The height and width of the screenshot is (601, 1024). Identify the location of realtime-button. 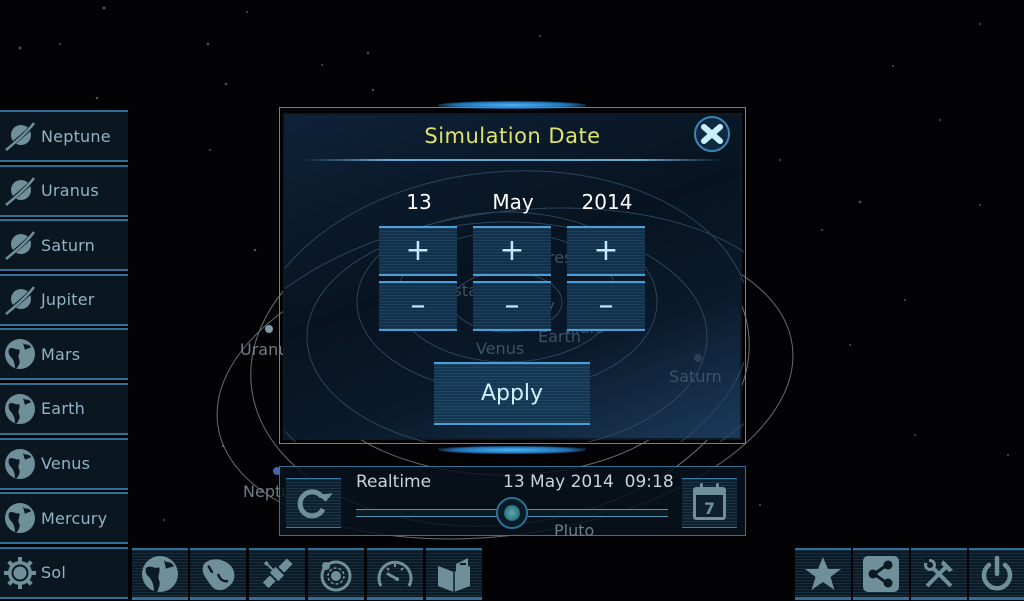
(313, 503).